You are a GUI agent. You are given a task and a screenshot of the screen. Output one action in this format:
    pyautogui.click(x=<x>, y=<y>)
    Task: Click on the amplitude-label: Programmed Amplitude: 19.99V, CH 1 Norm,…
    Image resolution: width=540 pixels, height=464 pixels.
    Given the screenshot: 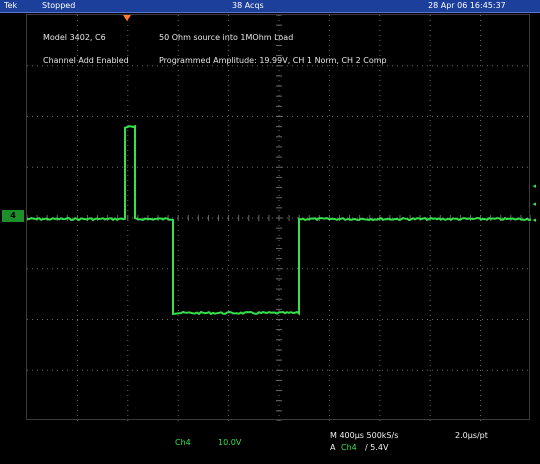 What is the action you would take?
    pyautogui.click(x=273, y=60)
    